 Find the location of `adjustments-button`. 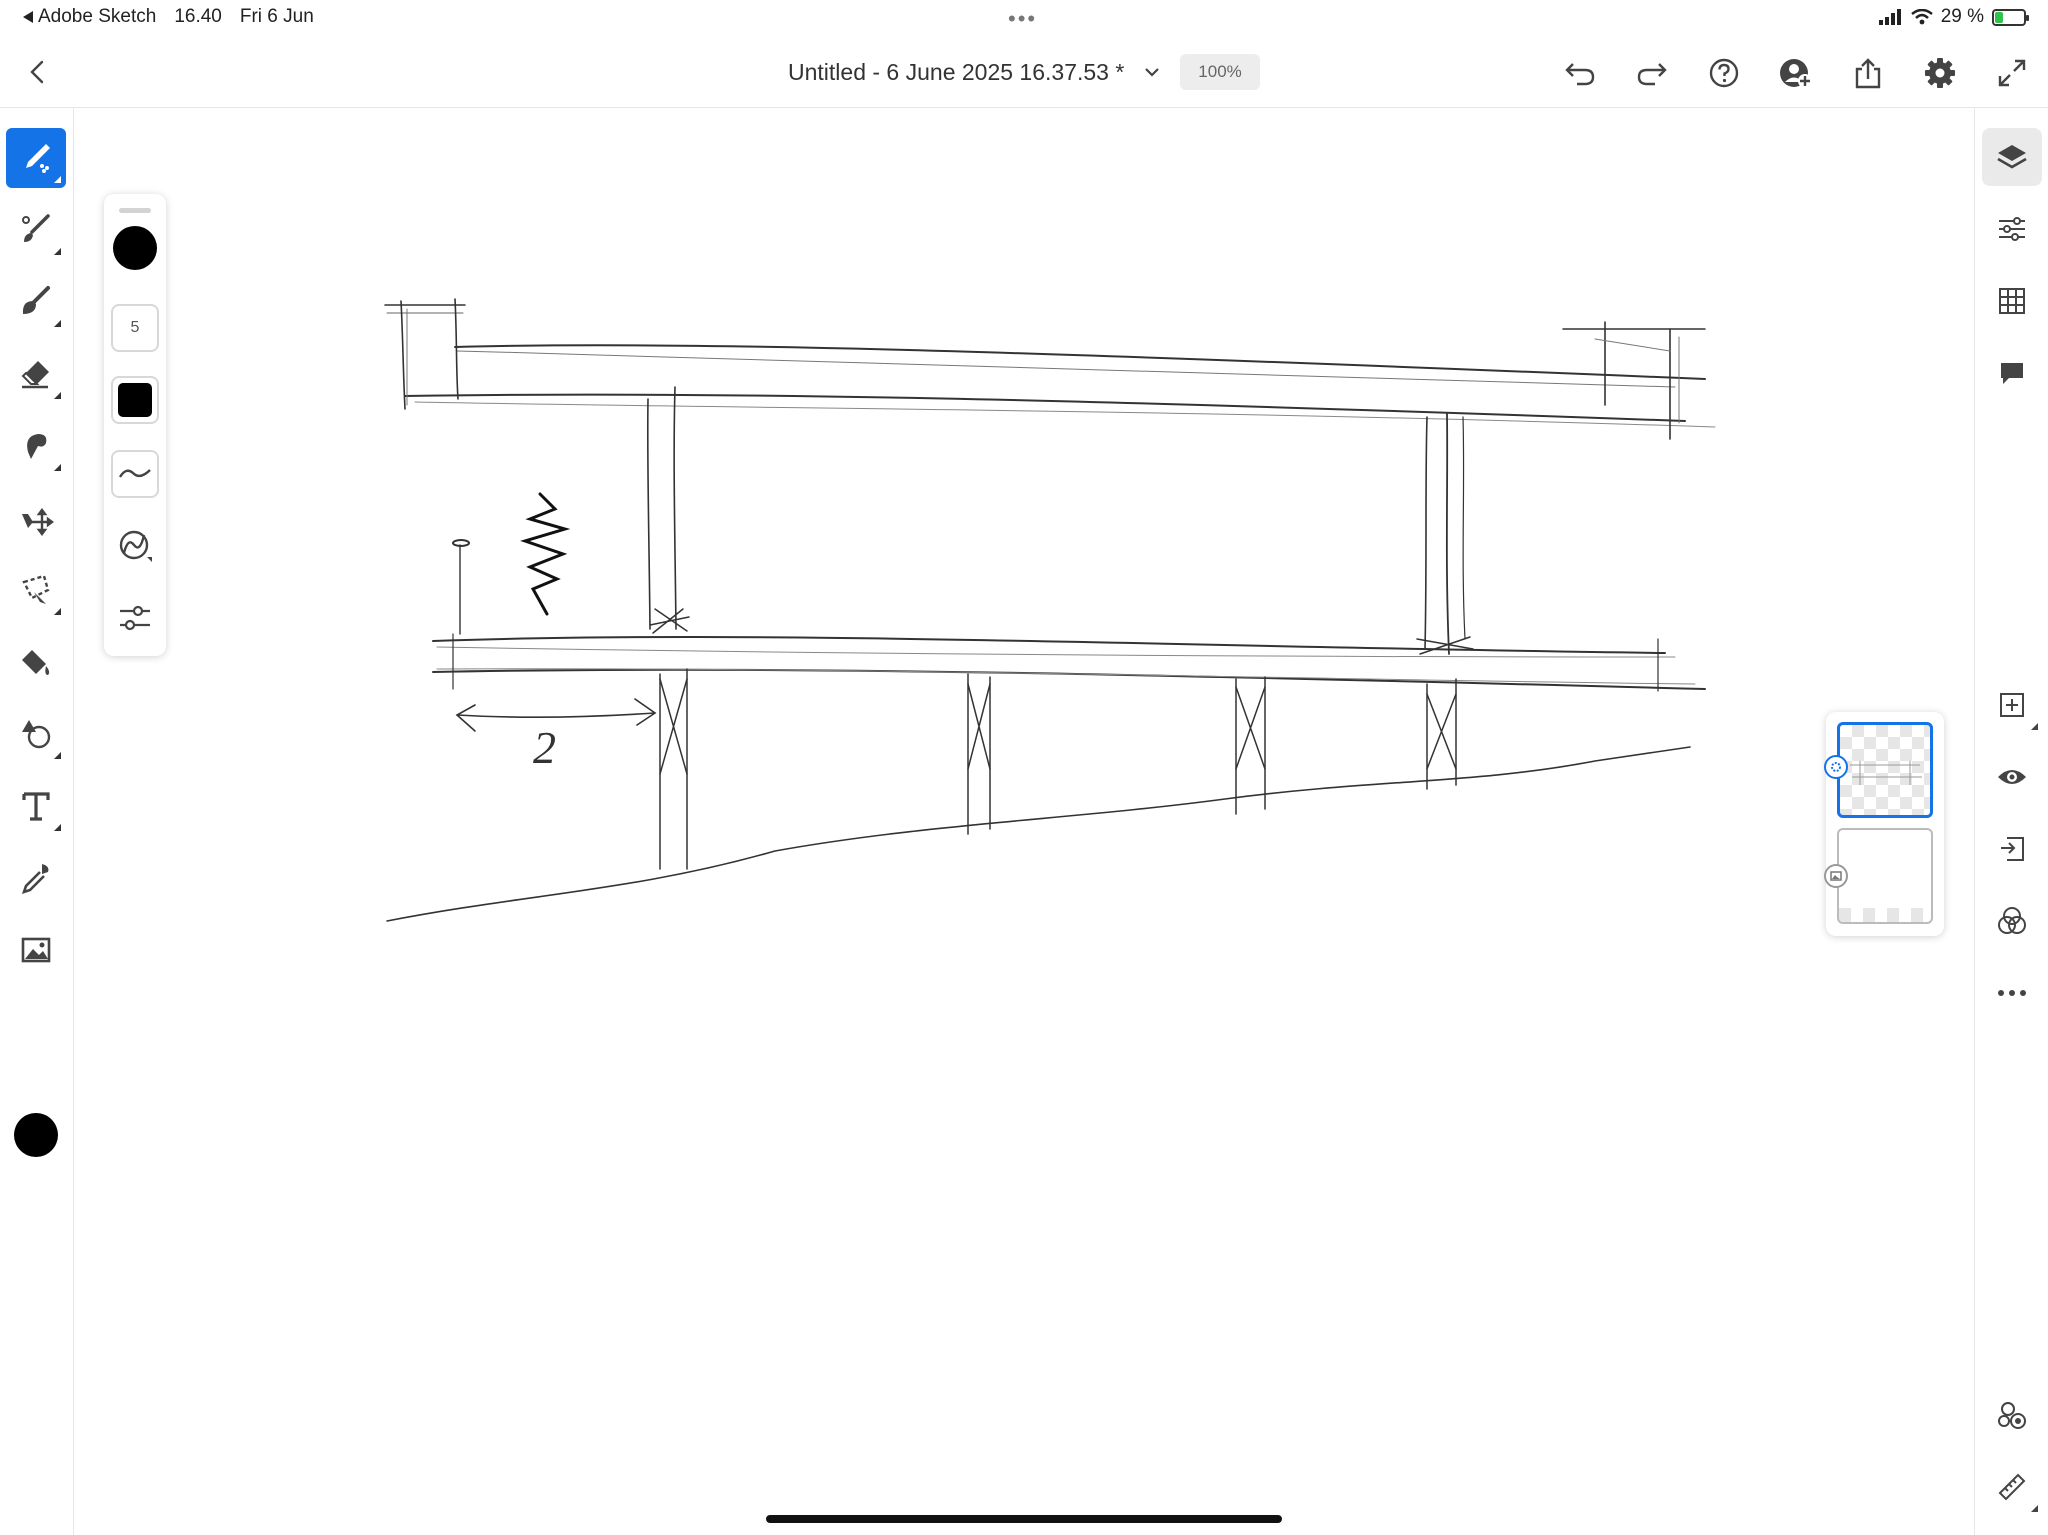

adjustments-button is located at coordinates (2012, 229).